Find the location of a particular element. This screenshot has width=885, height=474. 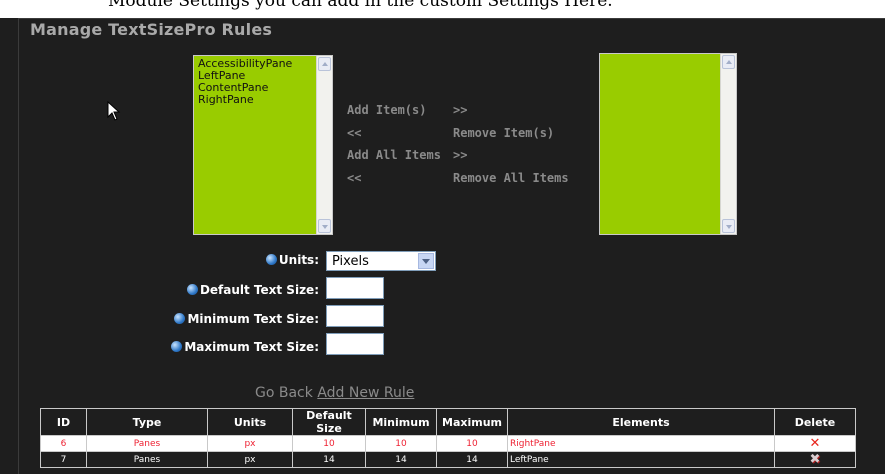

add-all-arrow: >> is located at coordinates (460, 155).